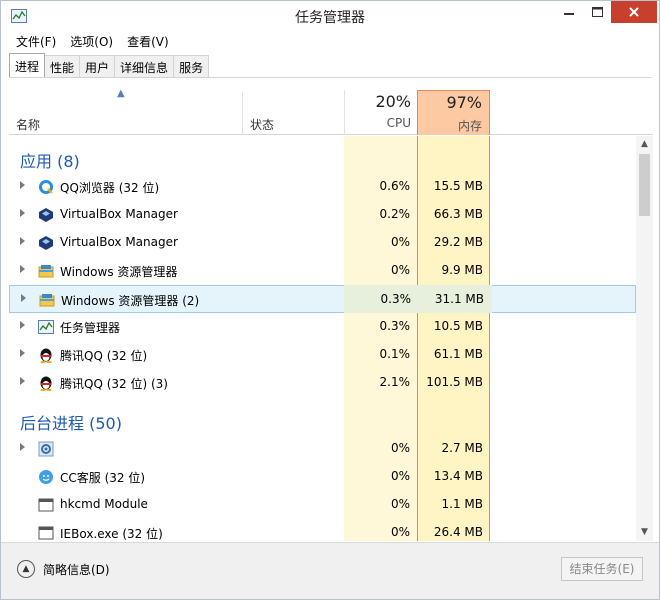 The image size is (660, 600). I want to click on process-memory: 2.7 MB, so click(462, 448).